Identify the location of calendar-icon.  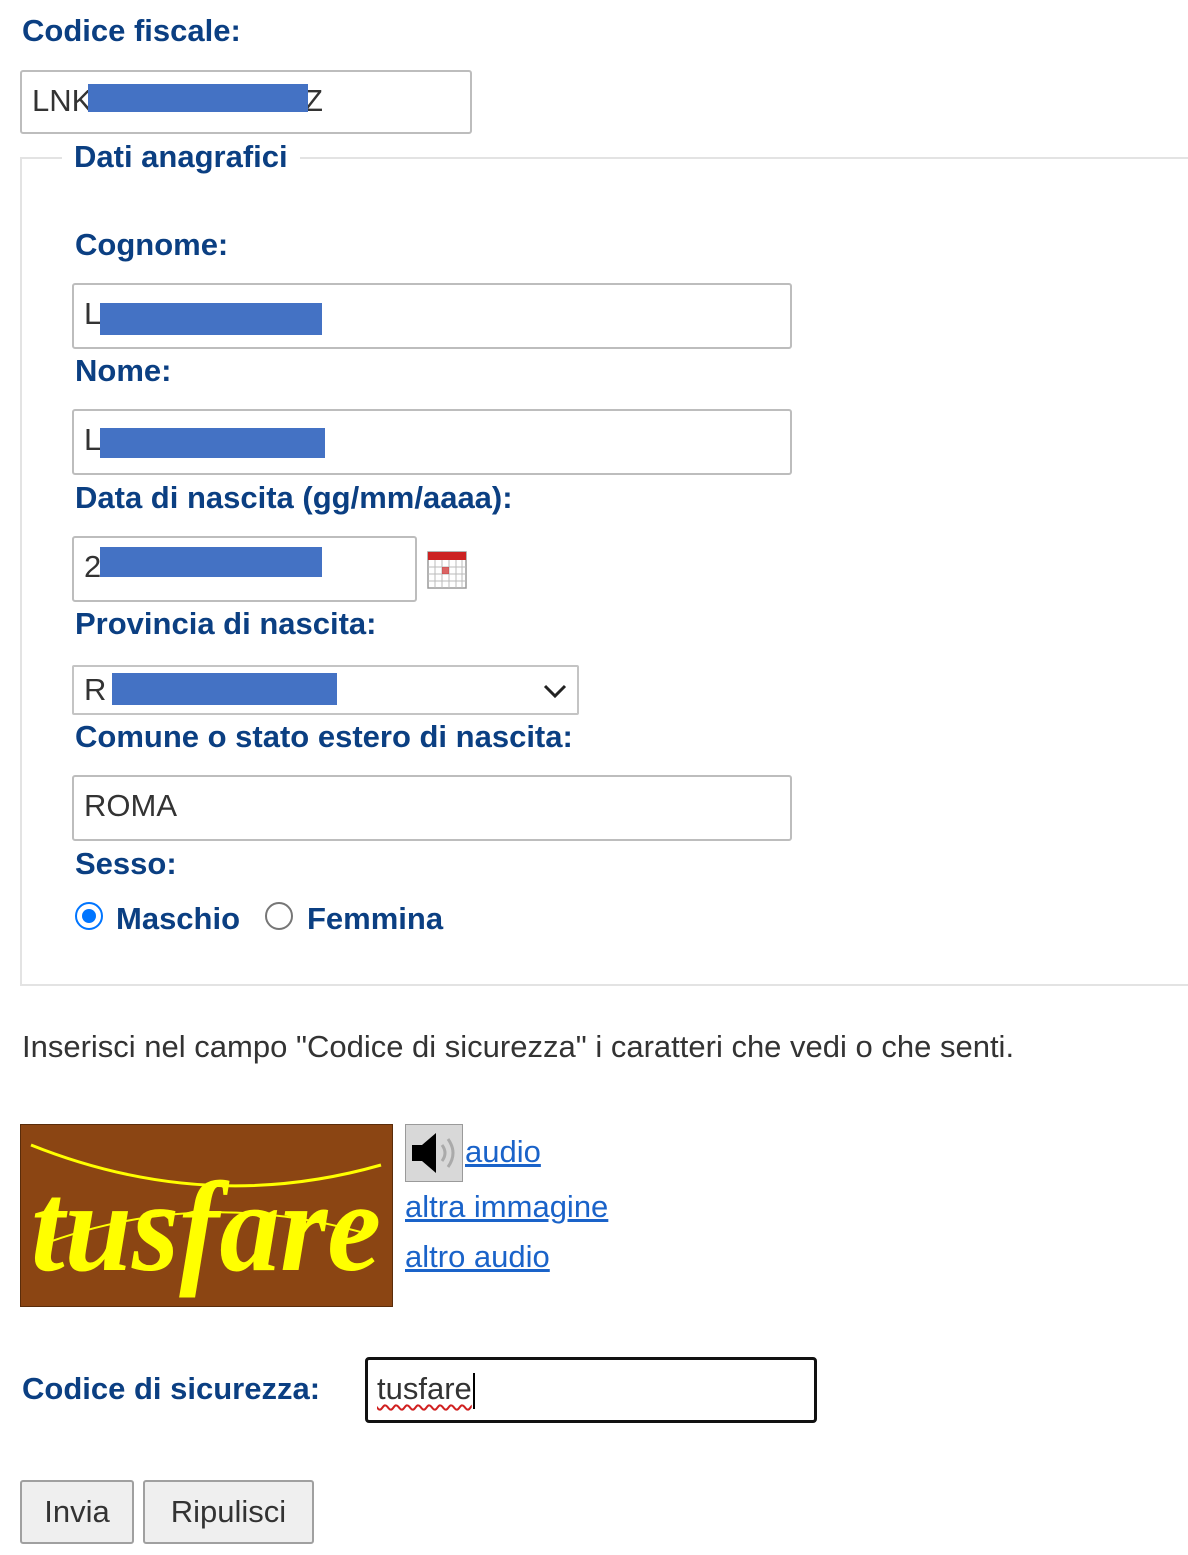
(447, 570).